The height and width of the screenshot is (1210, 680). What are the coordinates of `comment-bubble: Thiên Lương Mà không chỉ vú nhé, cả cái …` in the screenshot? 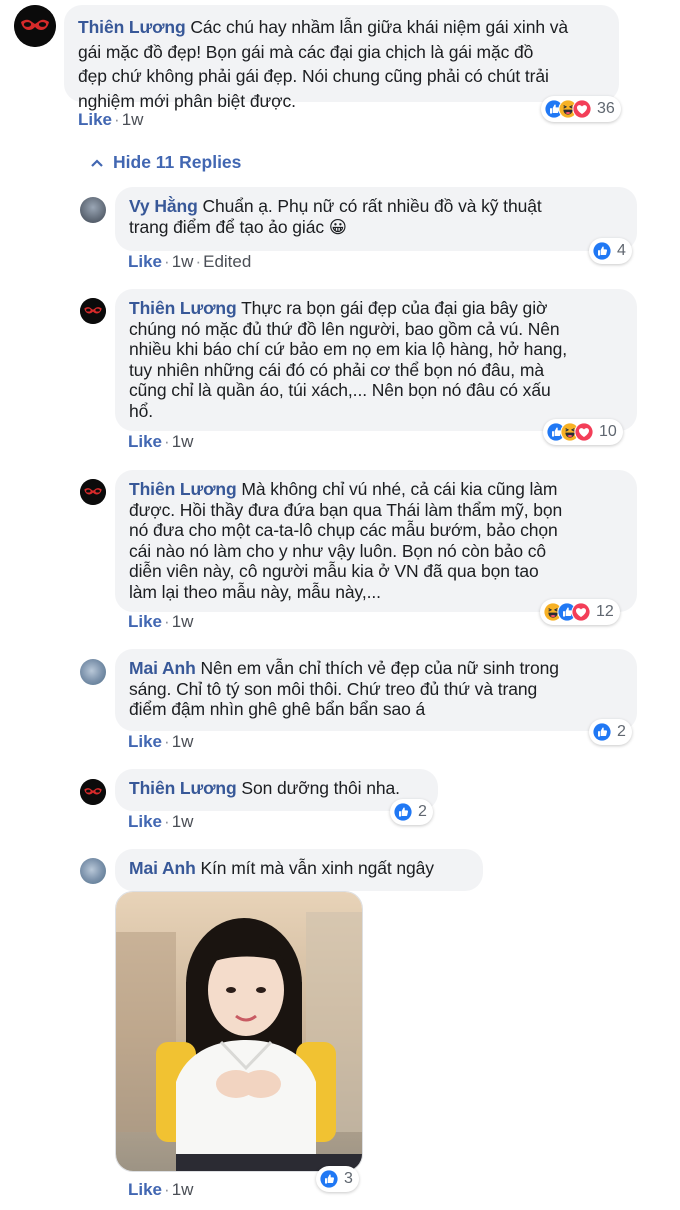 It's located at (376, 541).